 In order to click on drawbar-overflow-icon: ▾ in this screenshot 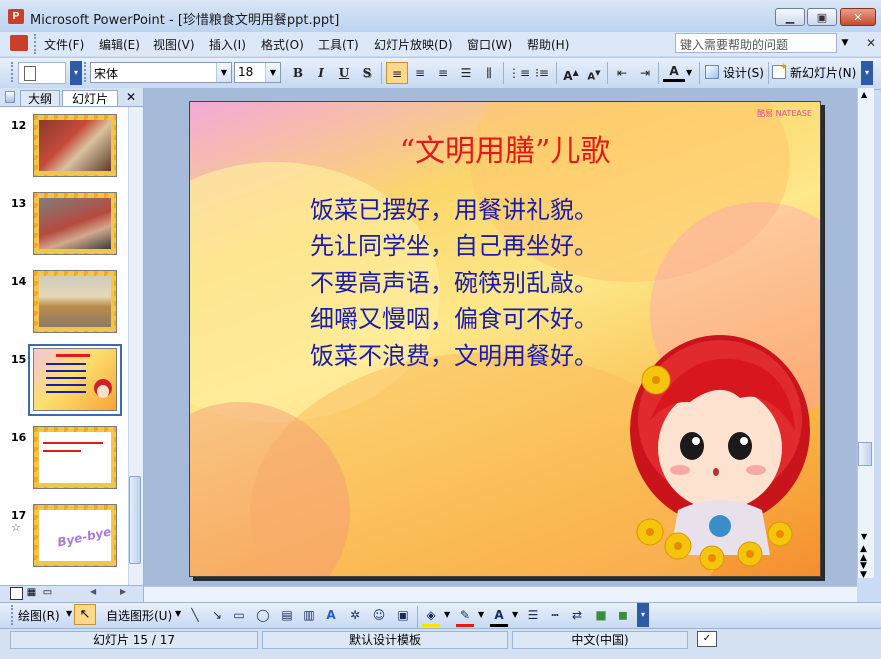, I will do `click(643, 615)`.